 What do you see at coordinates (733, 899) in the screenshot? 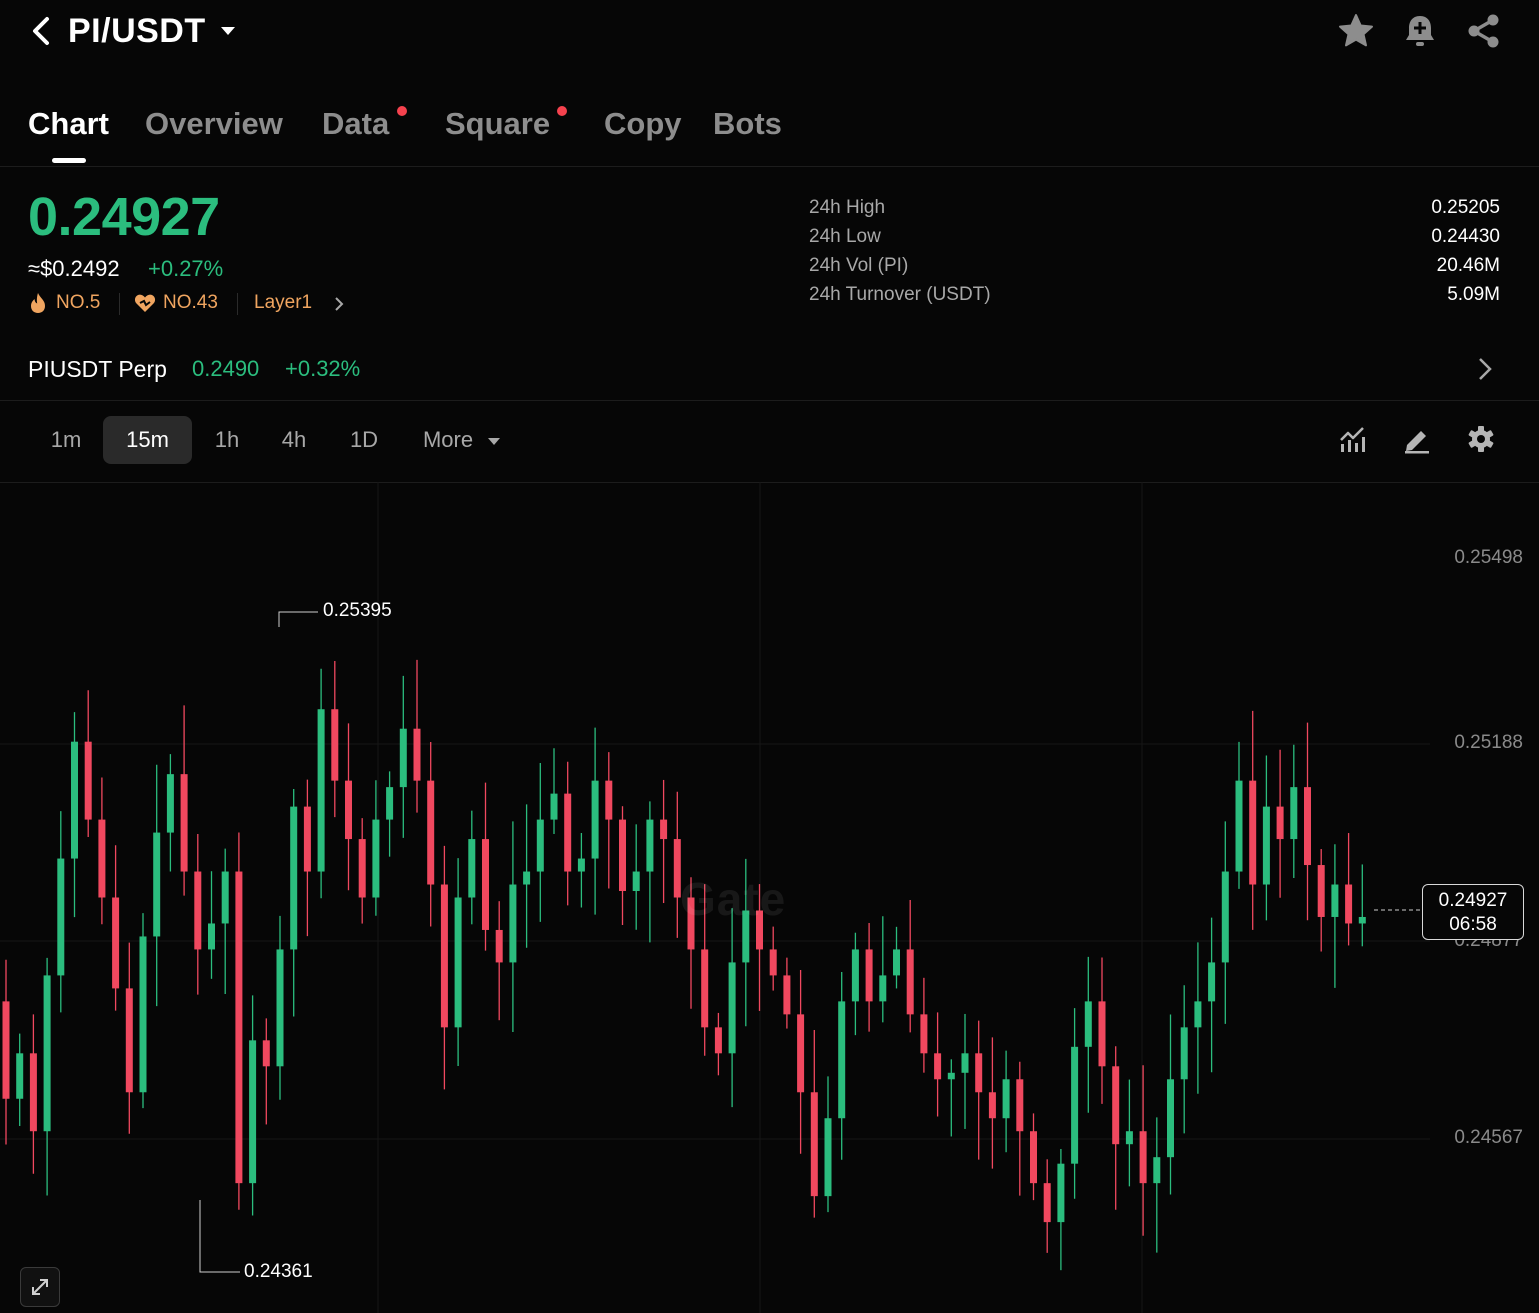
I see `gate-watermark: Gate` at bounding box center [733, 899].